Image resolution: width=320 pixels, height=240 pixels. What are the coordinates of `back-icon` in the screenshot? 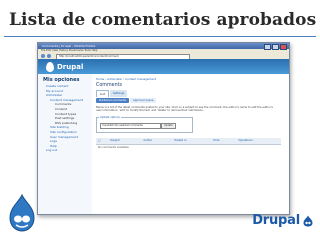 It's located at (43, 56).